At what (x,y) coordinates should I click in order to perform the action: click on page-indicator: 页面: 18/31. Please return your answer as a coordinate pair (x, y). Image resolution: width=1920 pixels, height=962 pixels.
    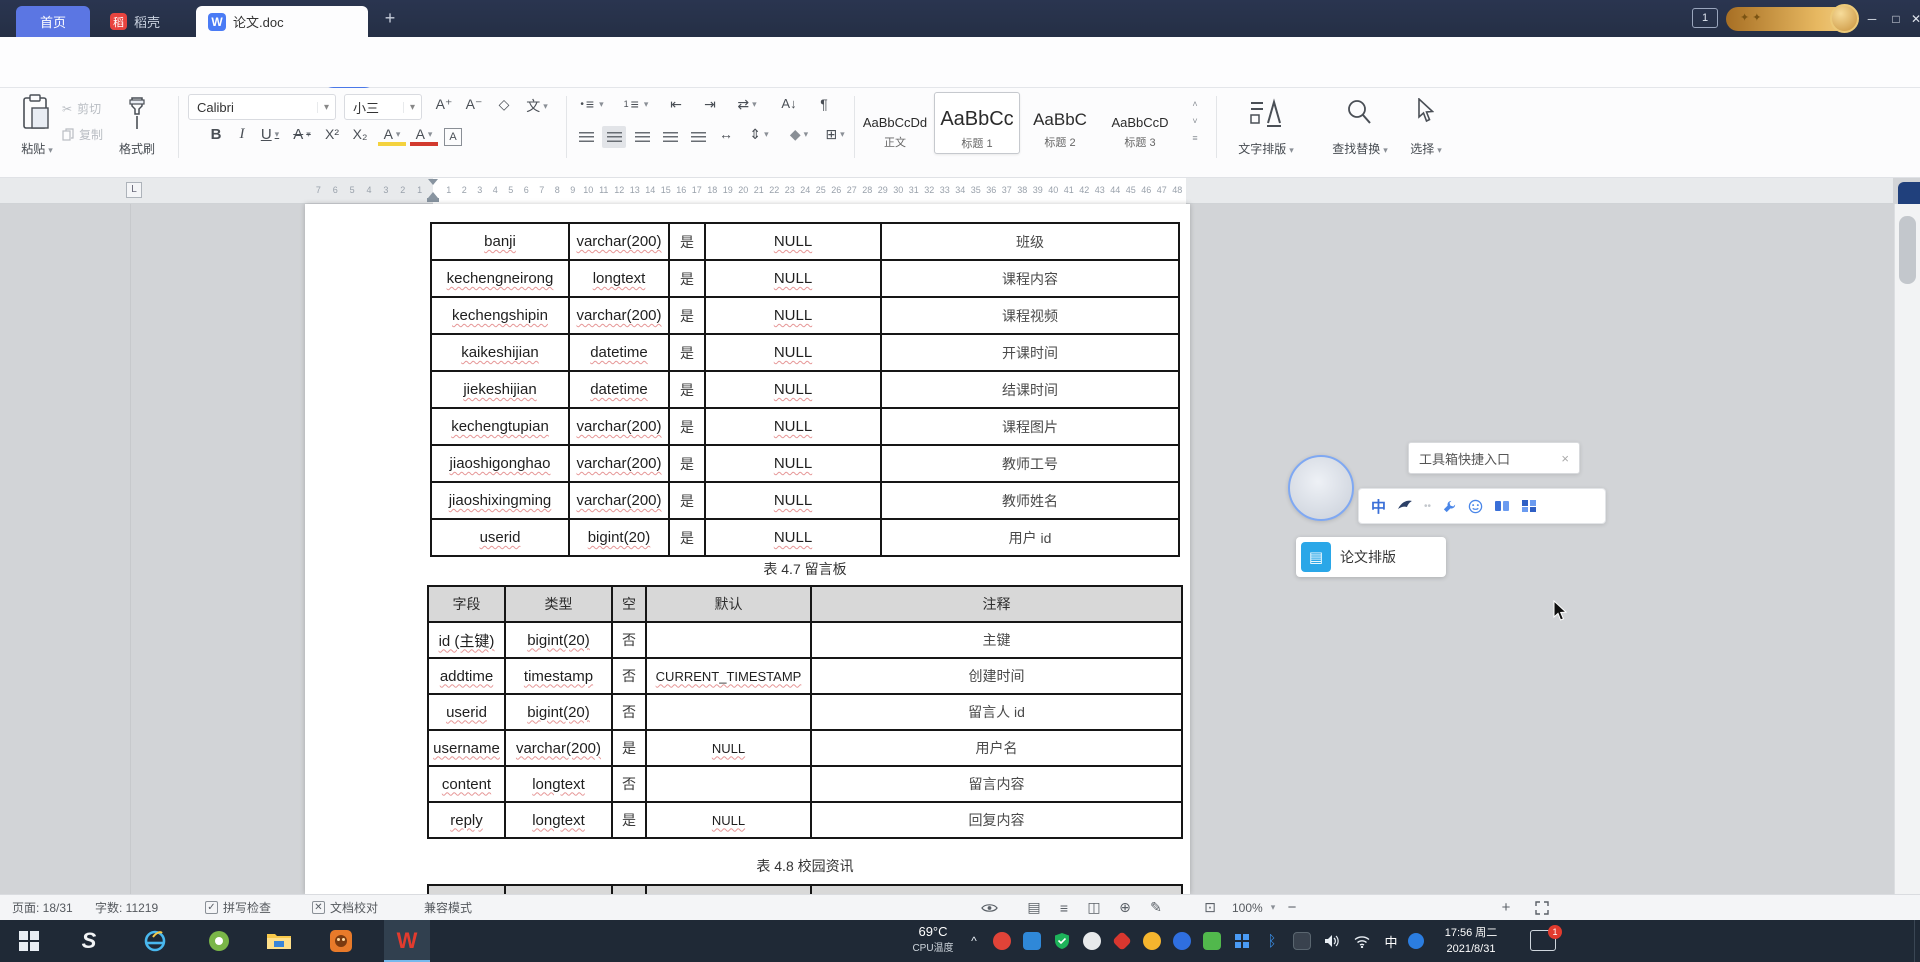
    Looking at the image, I should click on (42, 907).